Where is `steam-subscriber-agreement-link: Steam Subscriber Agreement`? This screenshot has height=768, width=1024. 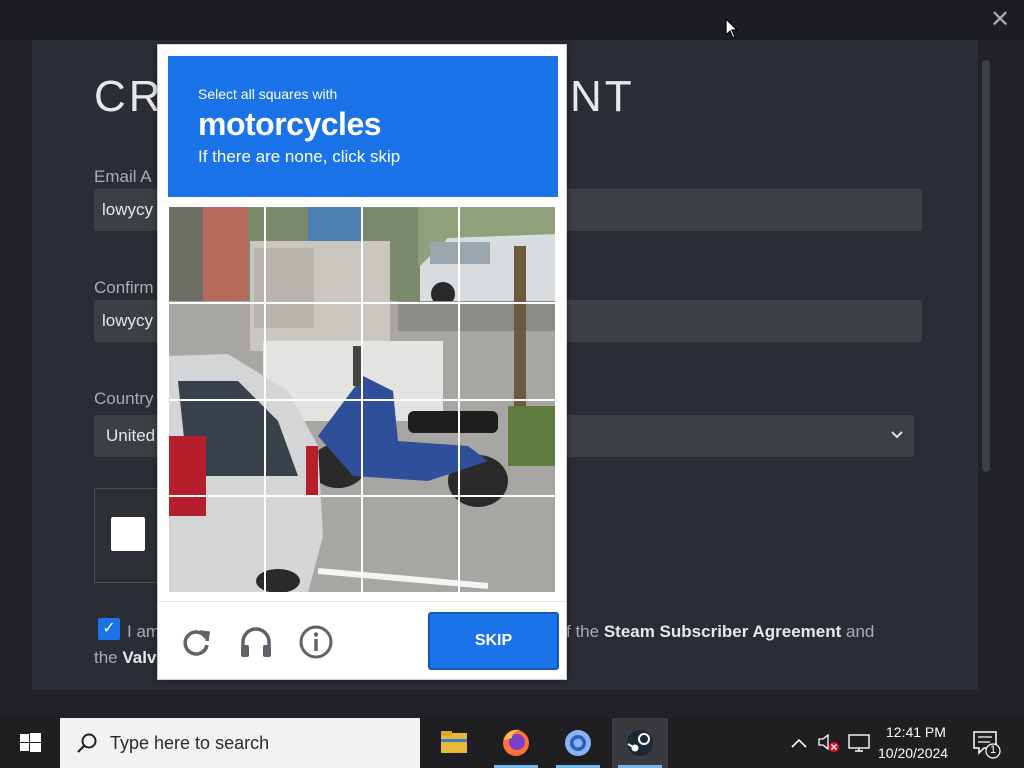
steam-subscriber-agreement-link: Steam Subscriber Agreement is located at coordinates (722, 631).